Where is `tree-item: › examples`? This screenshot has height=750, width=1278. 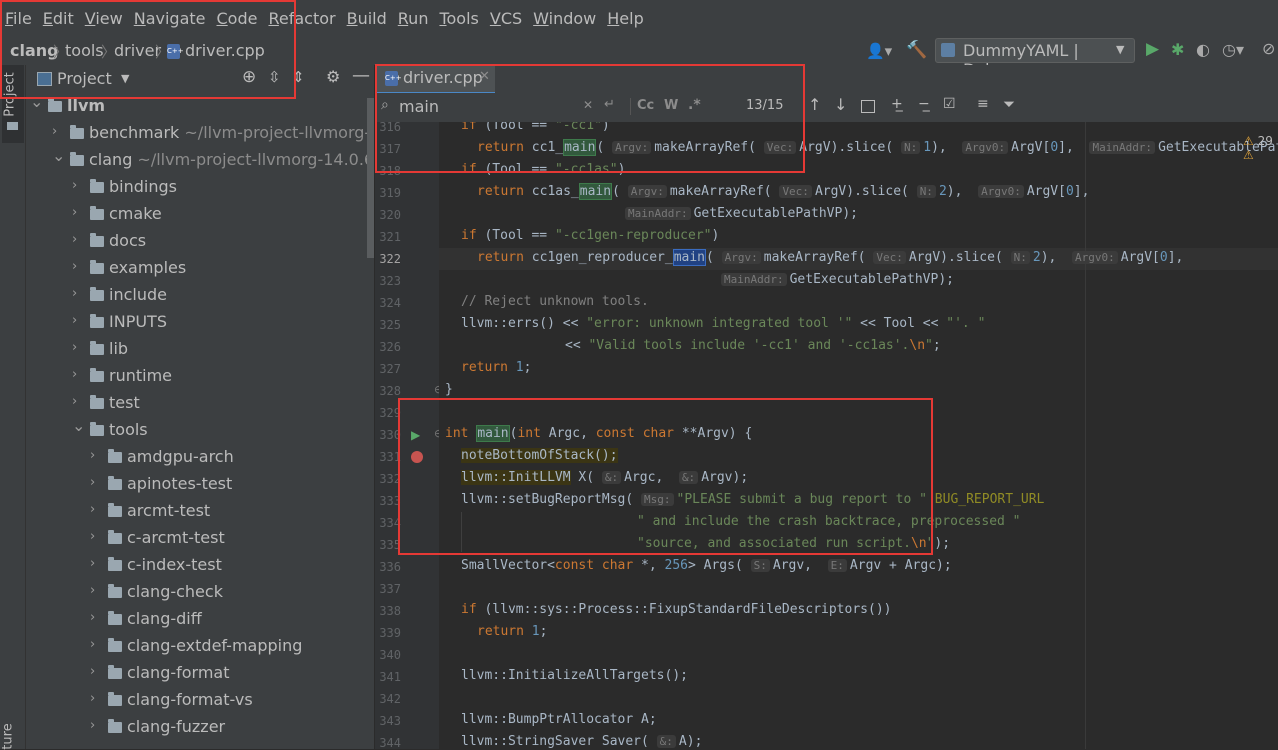 tree-item: › examples is located at coordinates (196, 268).